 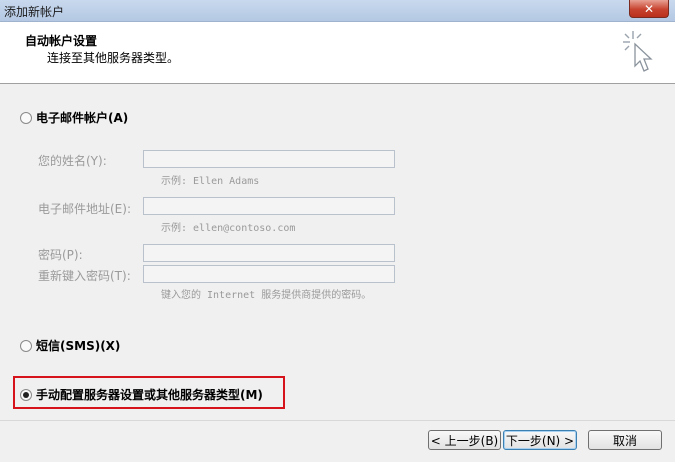 I want to click on back-button: < 上一步(B), so click(x=464, y=440).